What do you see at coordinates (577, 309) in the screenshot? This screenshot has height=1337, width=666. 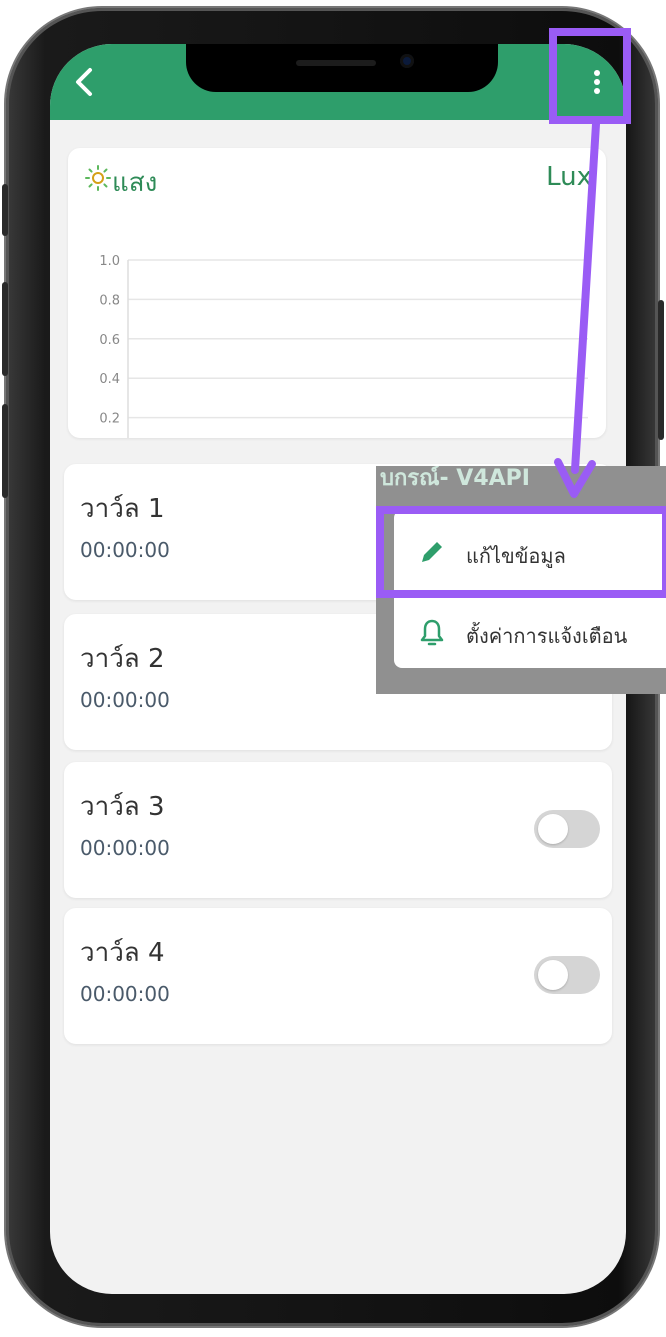 I see `annotation-arrow` at bounding box center [577, 309].